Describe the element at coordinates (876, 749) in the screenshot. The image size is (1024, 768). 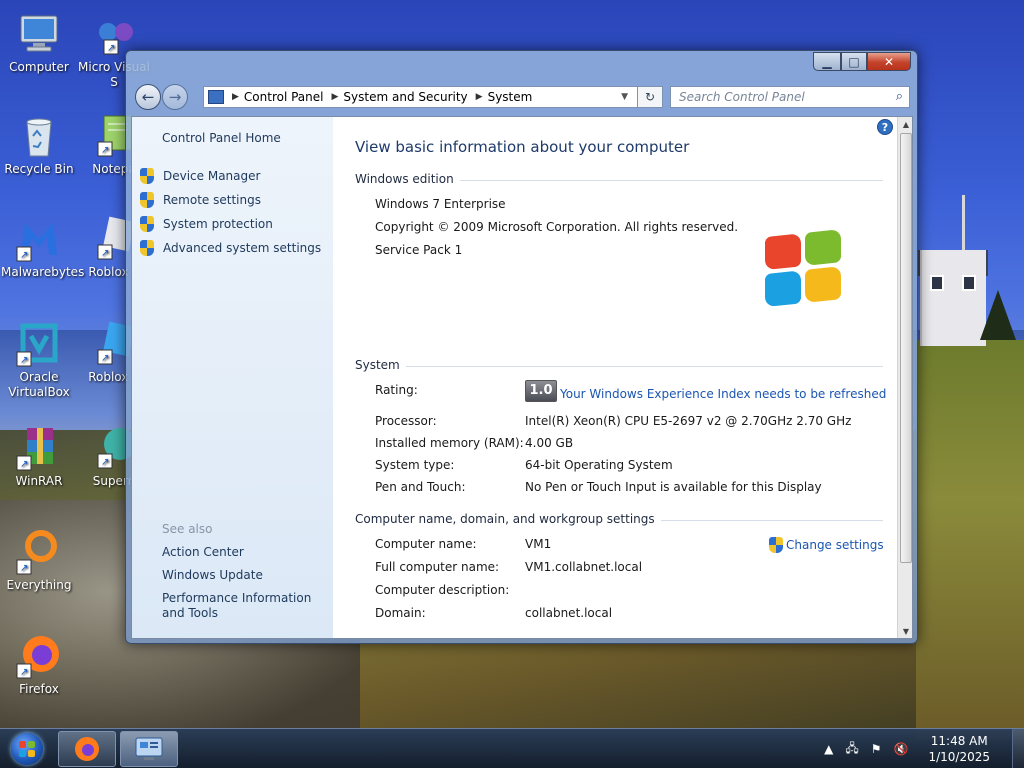
I see `action-center-flag-icon: ⚑` at that location.